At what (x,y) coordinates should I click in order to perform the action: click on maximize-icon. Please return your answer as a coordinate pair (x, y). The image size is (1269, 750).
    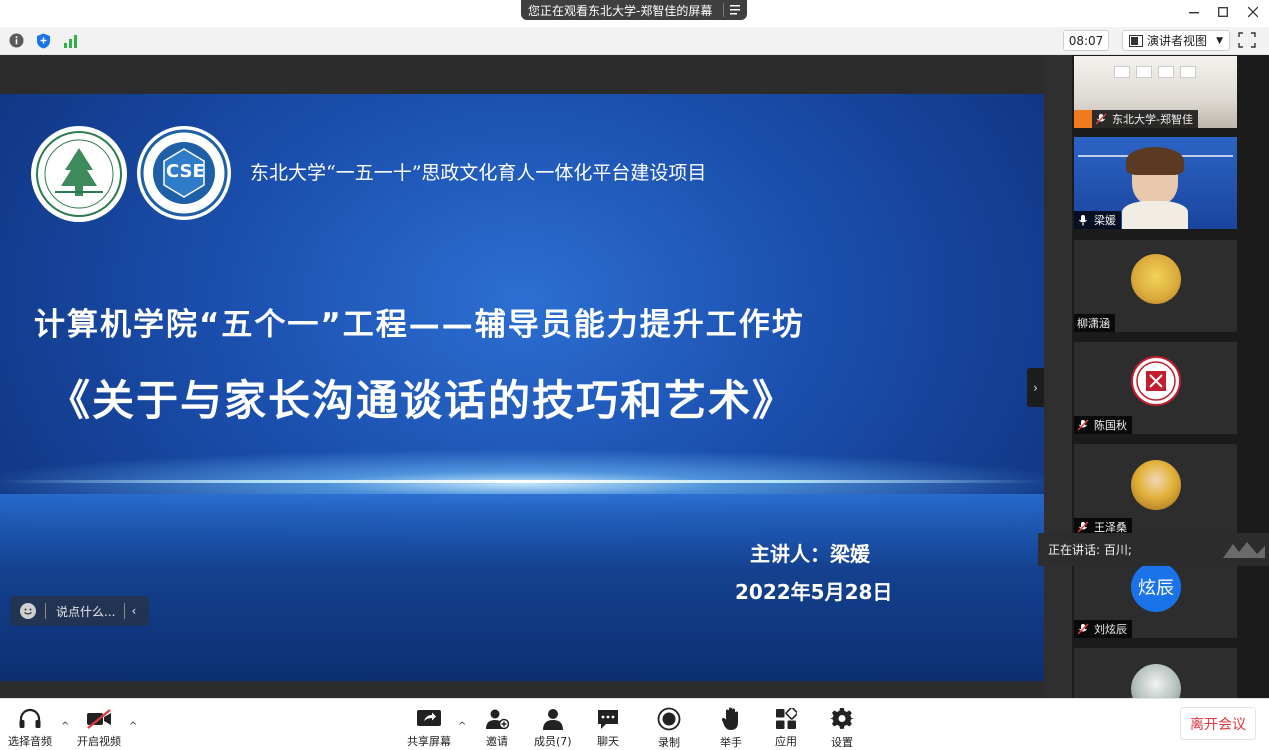
    Looking at the image, I should click on (1223, 12).